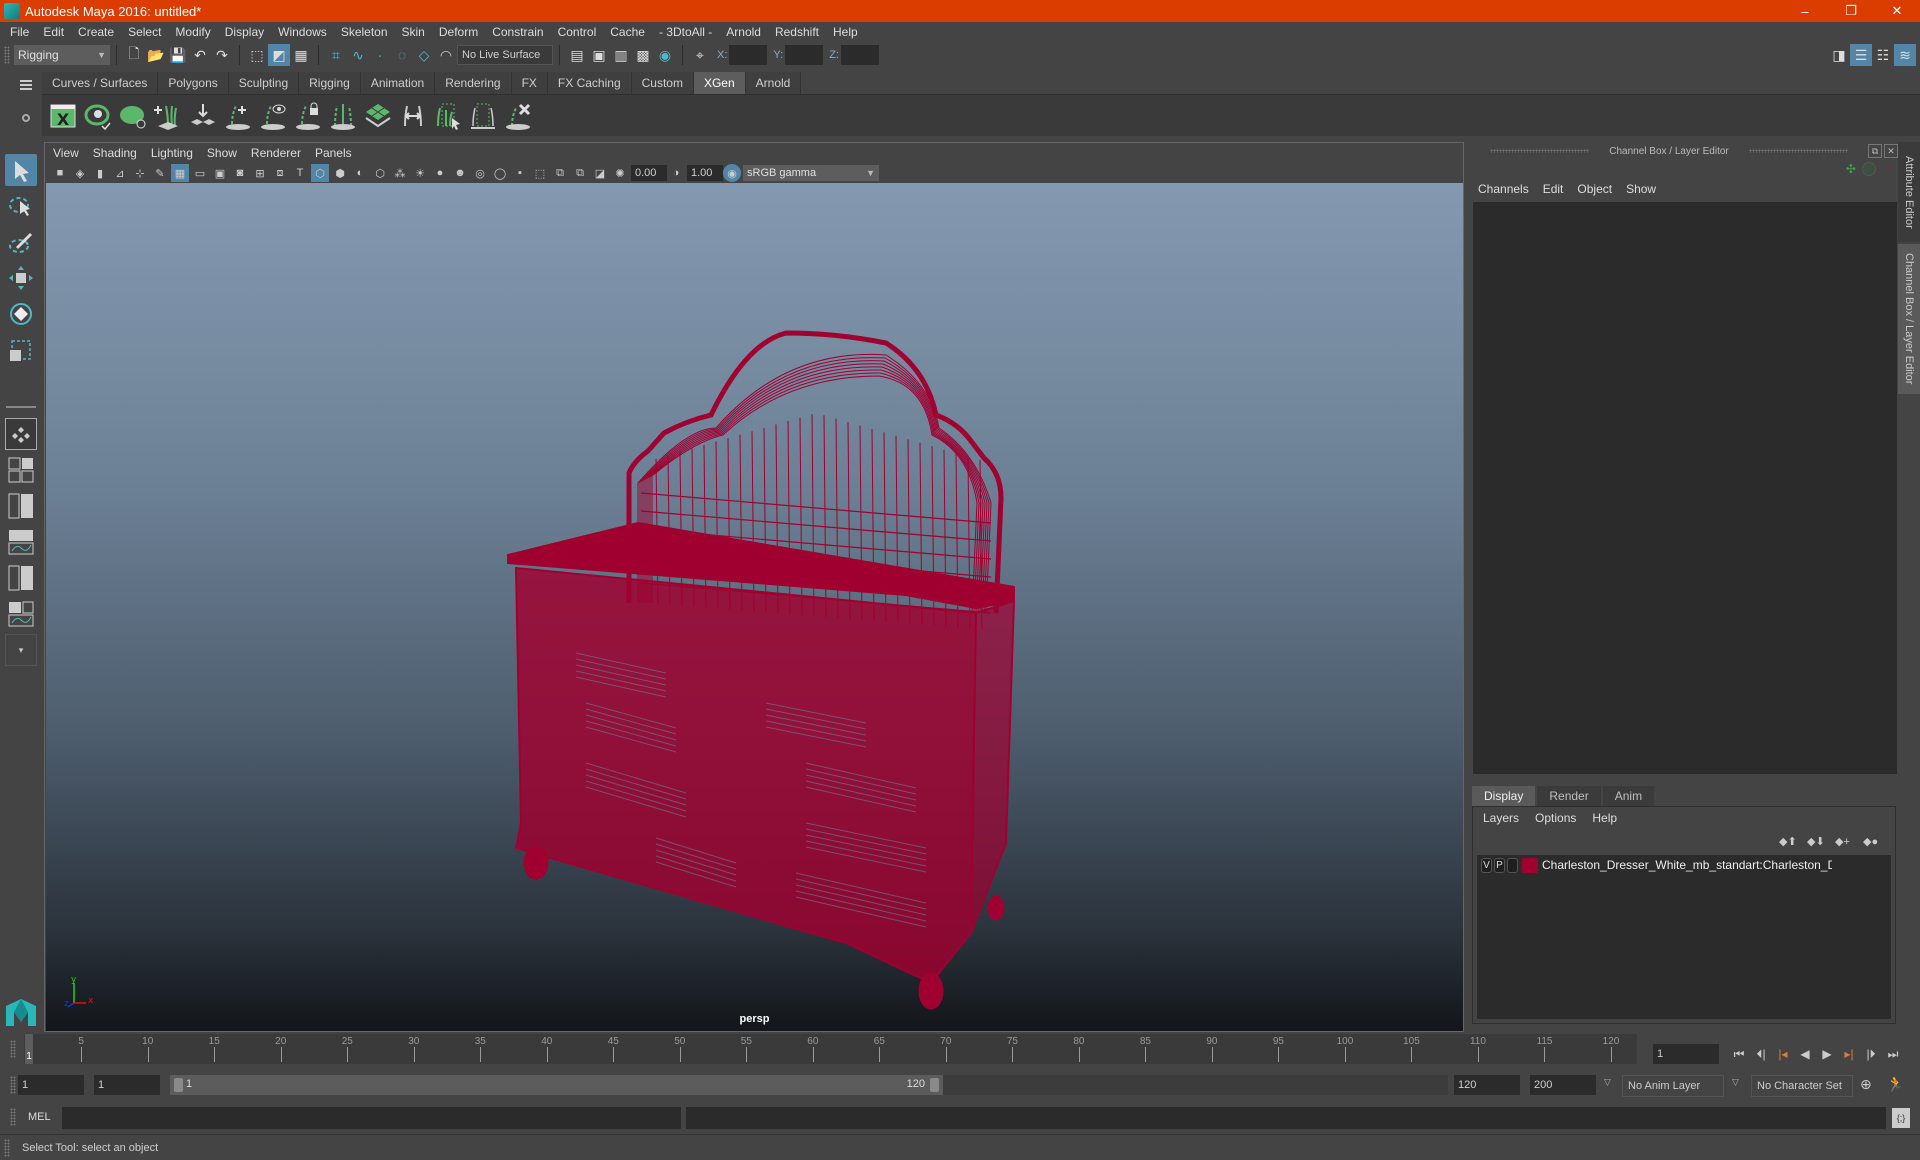 The height and width of the screenshot is (1160, 1920). I want to click on script-editor-icon: {;}, so click(1901, 1118).